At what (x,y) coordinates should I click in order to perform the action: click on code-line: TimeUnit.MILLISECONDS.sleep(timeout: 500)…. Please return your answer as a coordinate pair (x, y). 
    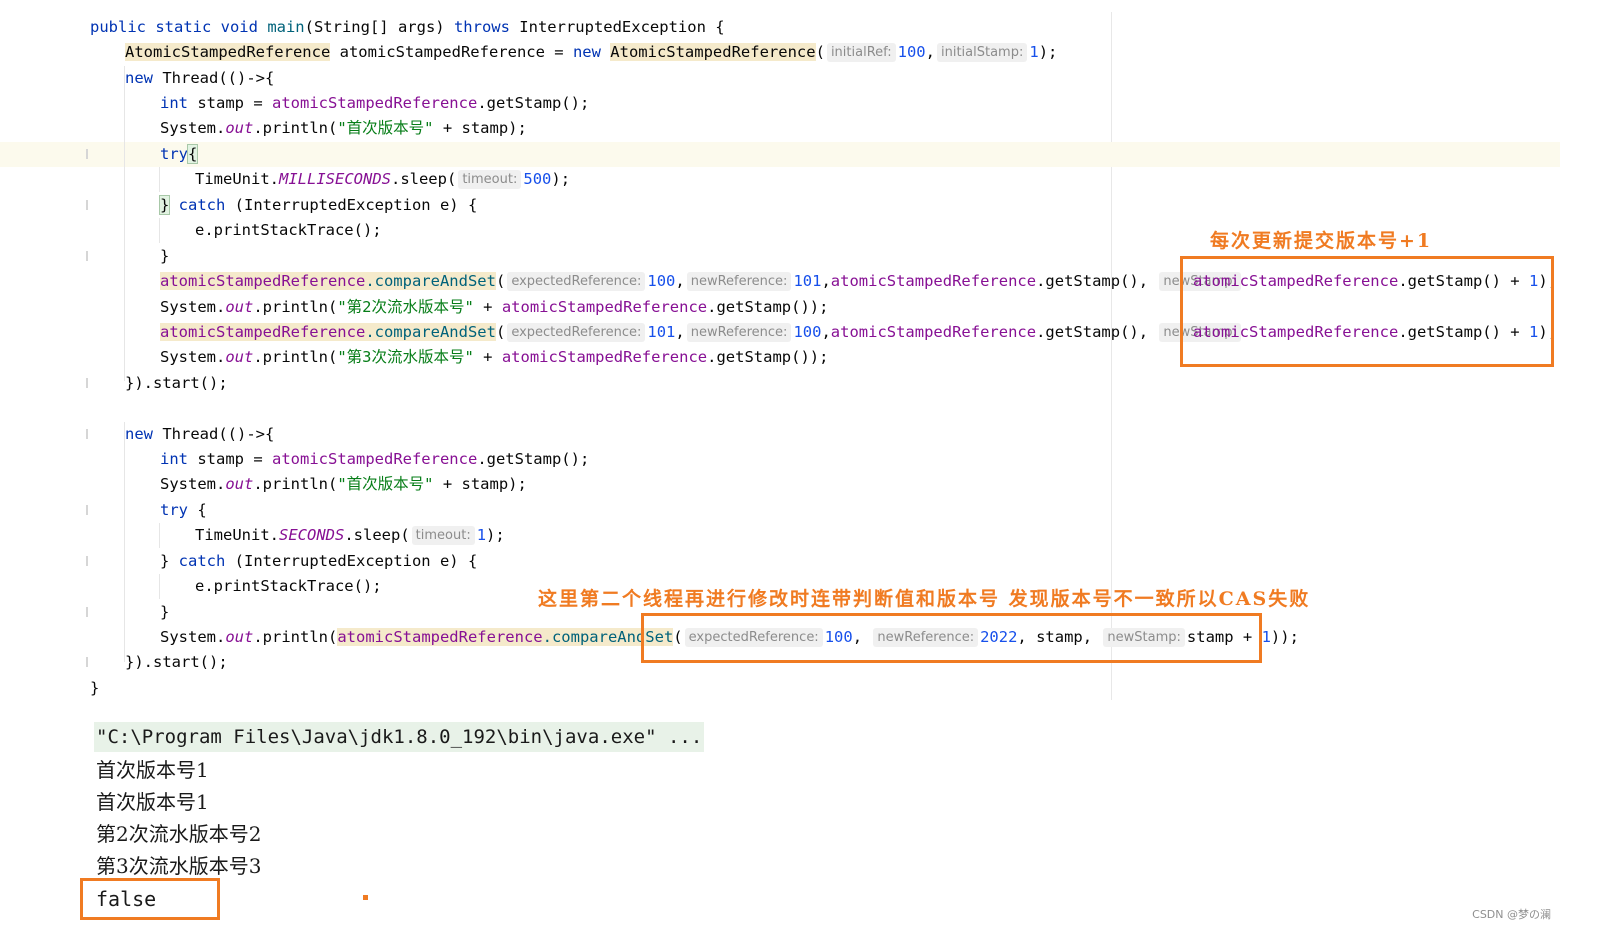
    Looking at the image, I should click on (780, 179).